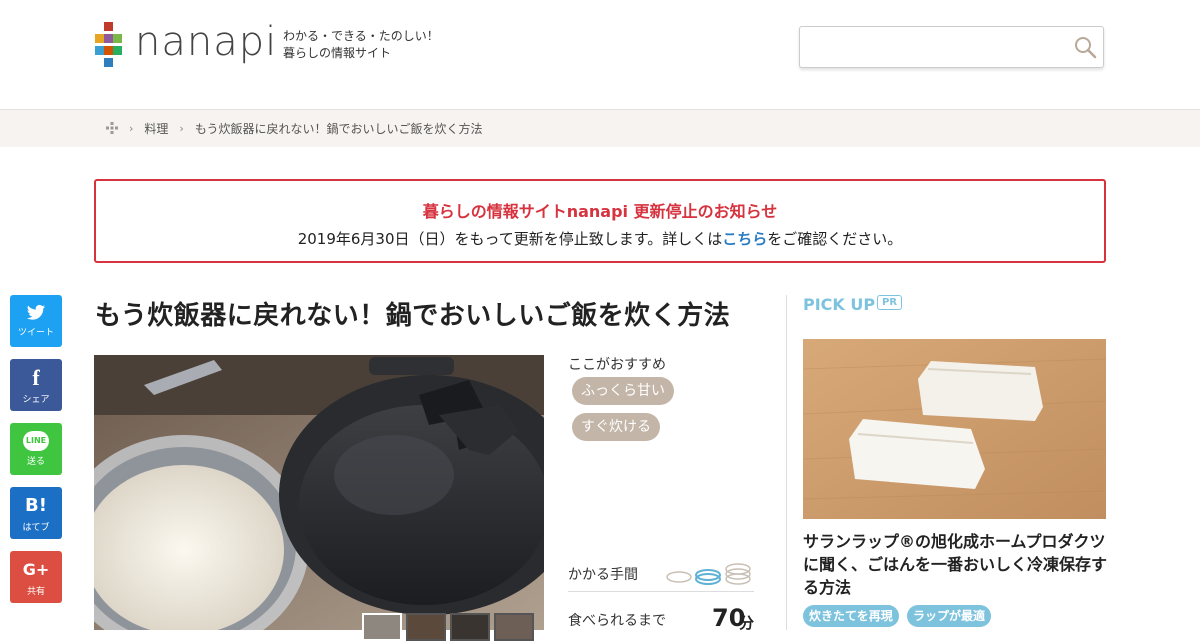 The image size is (1200, 641). Describe the element at coordinates (35, 333) in the screenshot. I see `twitter-share-label: ツイート` at that location.